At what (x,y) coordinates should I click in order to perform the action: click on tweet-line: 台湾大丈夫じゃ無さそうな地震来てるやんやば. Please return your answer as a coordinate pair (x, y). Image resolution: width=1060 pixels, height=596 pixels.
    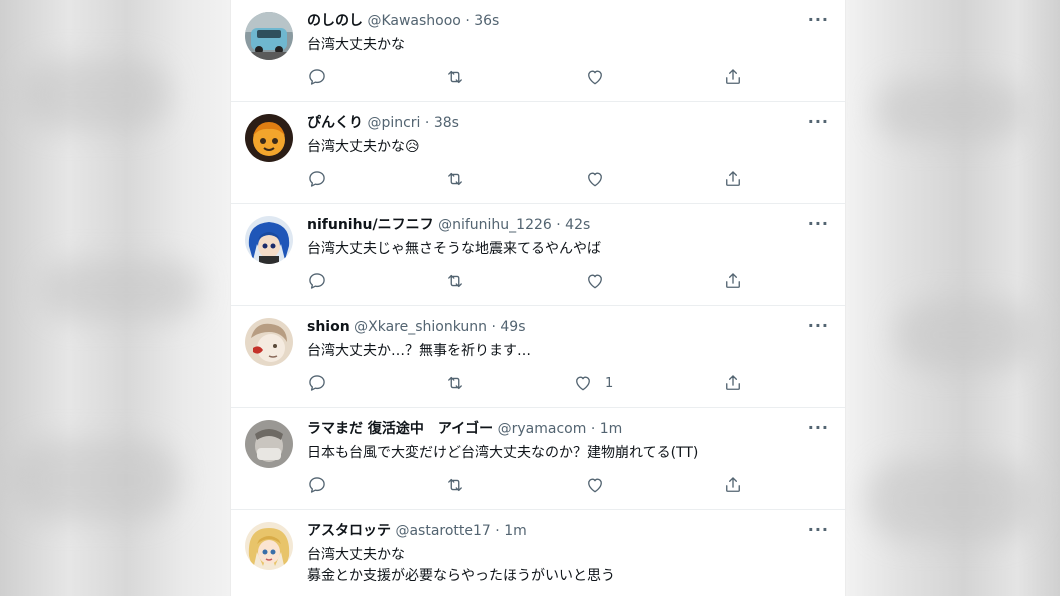
    Looking at the image, I should click on (454, 249).